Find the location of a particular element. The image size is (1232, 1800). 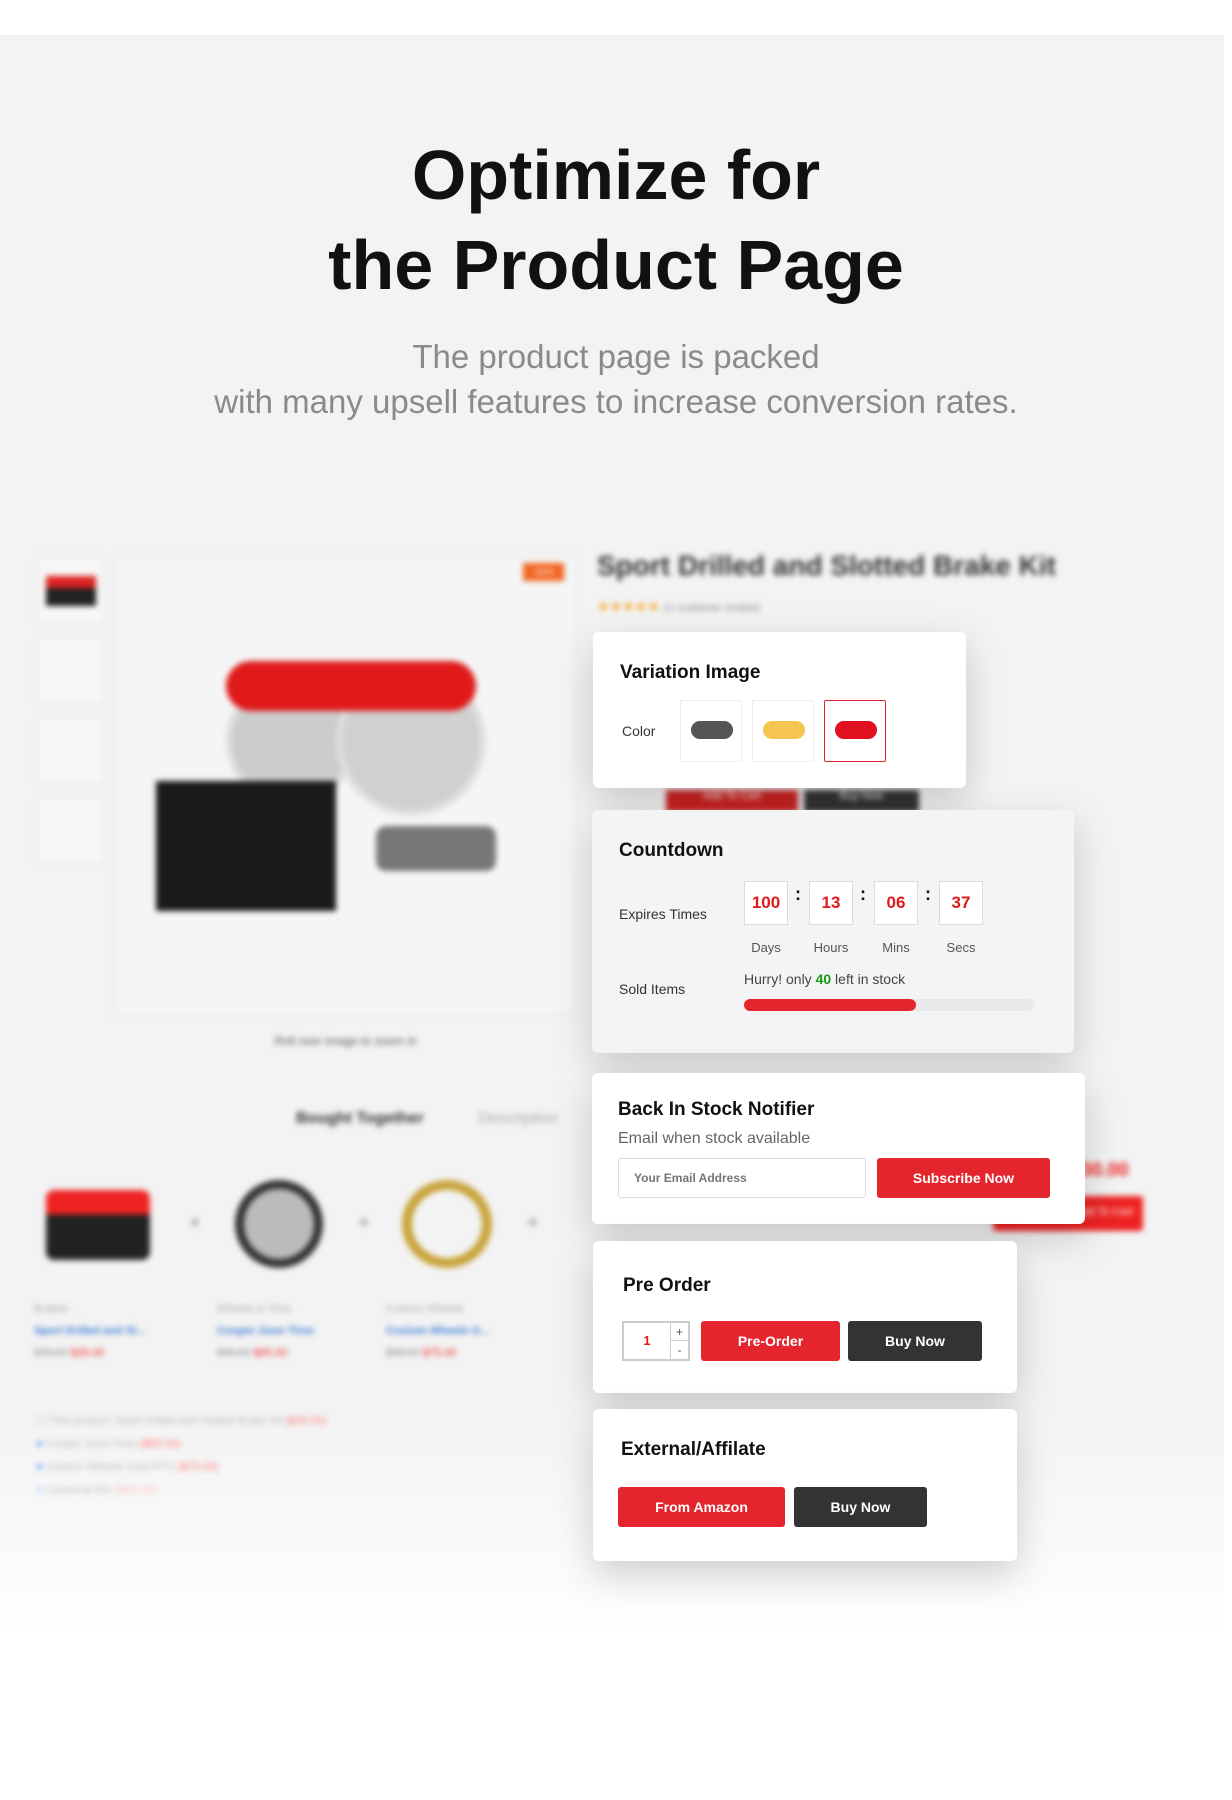

mins-unit: Mins is located at coordinates (896, 947).